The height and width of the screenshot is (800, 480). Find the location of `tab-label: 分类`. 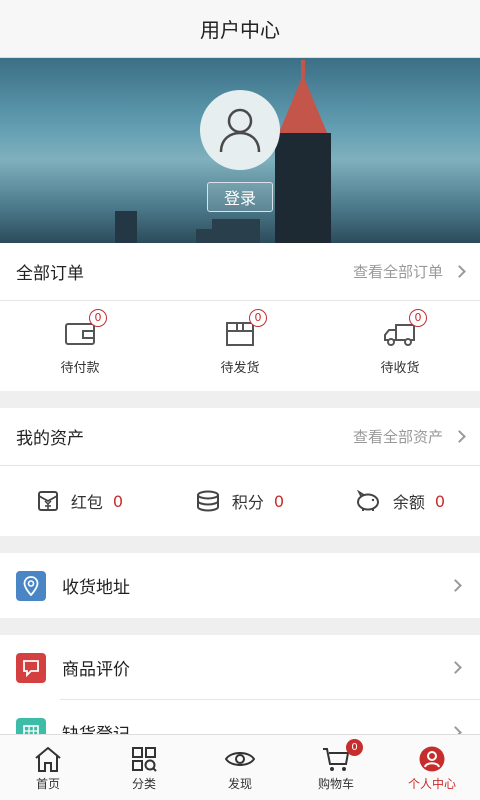

tab-label: 分类 is located at coordinates (143, 784).